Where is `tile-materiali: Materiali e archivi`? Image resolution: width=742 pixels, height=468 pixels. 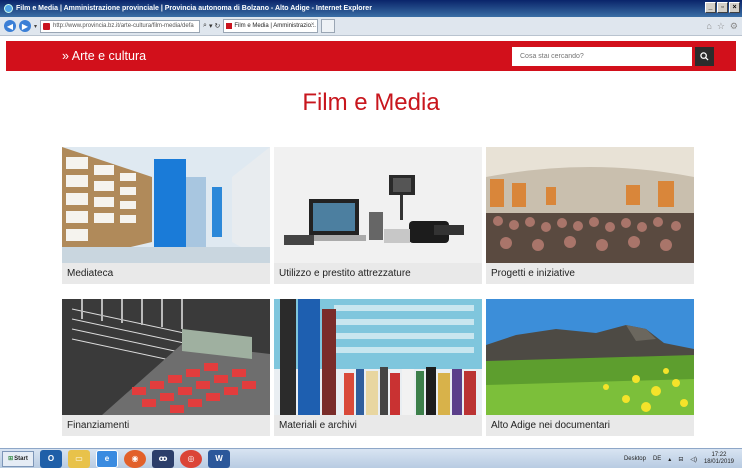
tile-materiali: Materiali e archivi is located at coordinates (378, 367).